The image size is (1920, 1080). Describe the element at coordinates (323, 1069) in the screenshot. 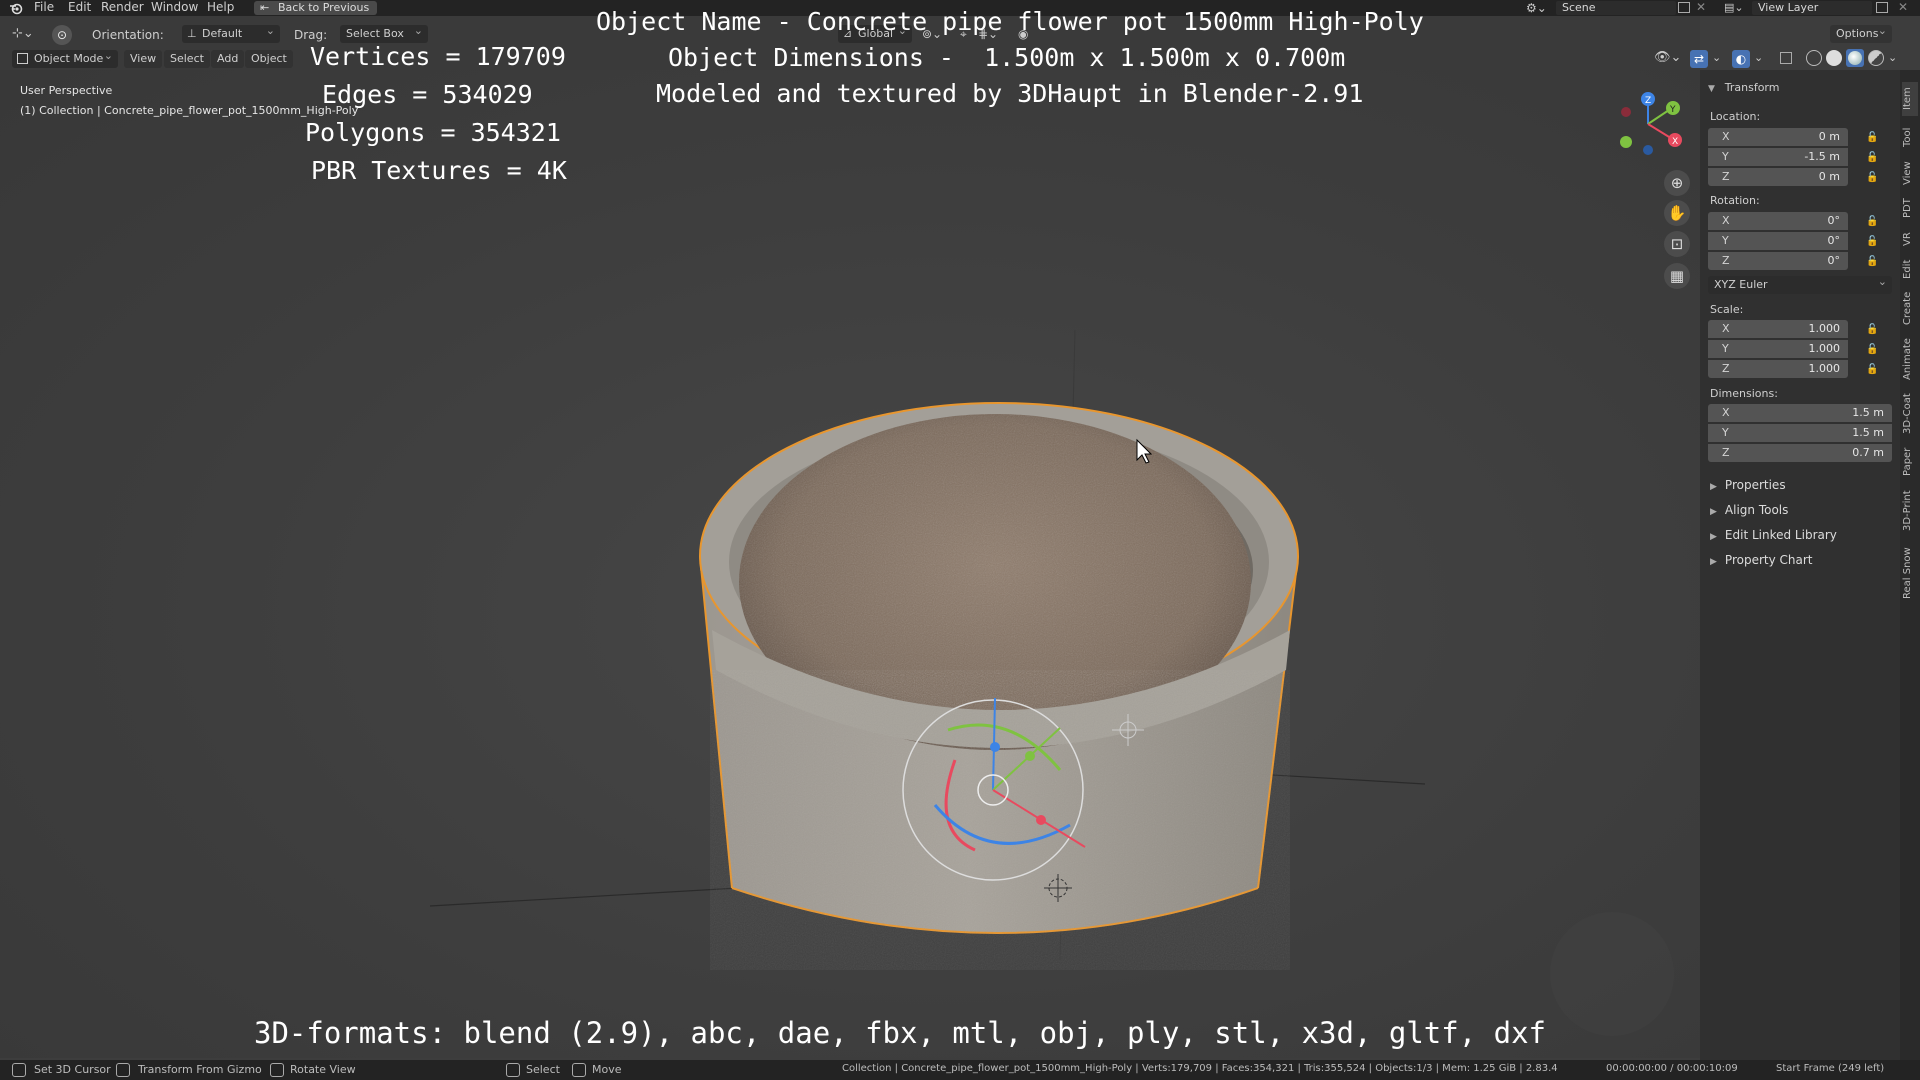

I see `status-hint-rotate: Rotate View` at that location.